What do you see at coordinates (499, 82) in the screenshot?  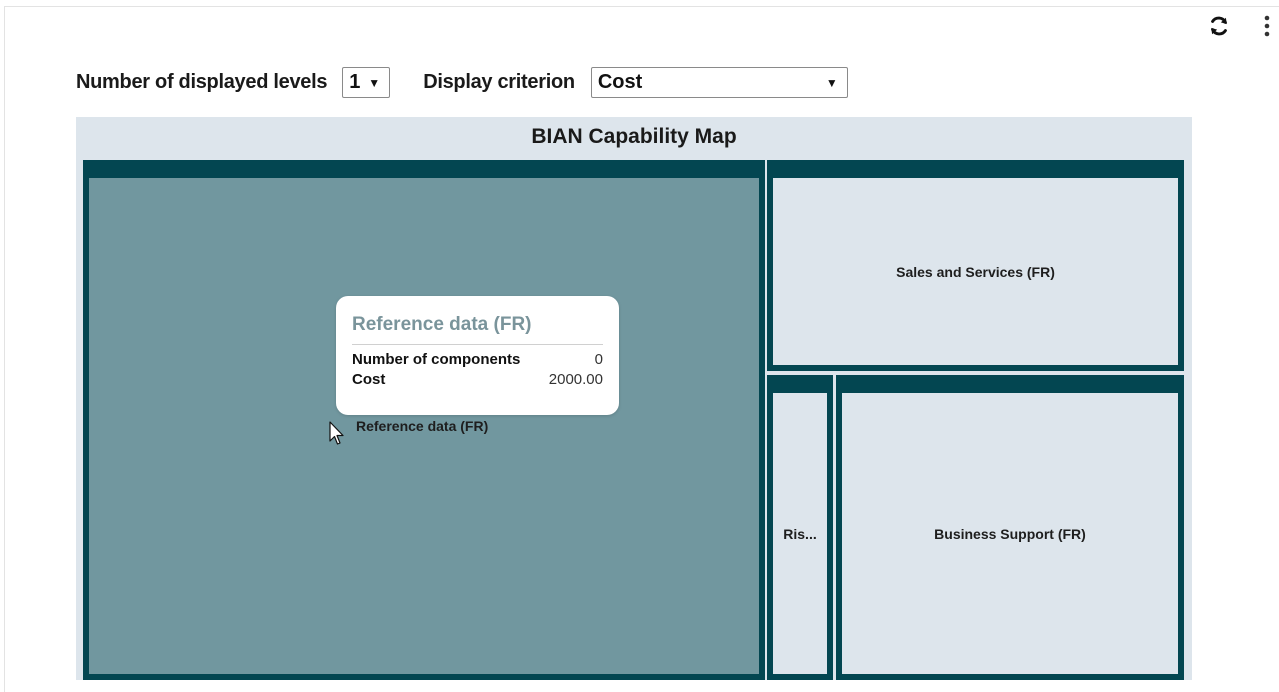 I see `criterion-label: Display criterion` at bounding box center [499, 82].